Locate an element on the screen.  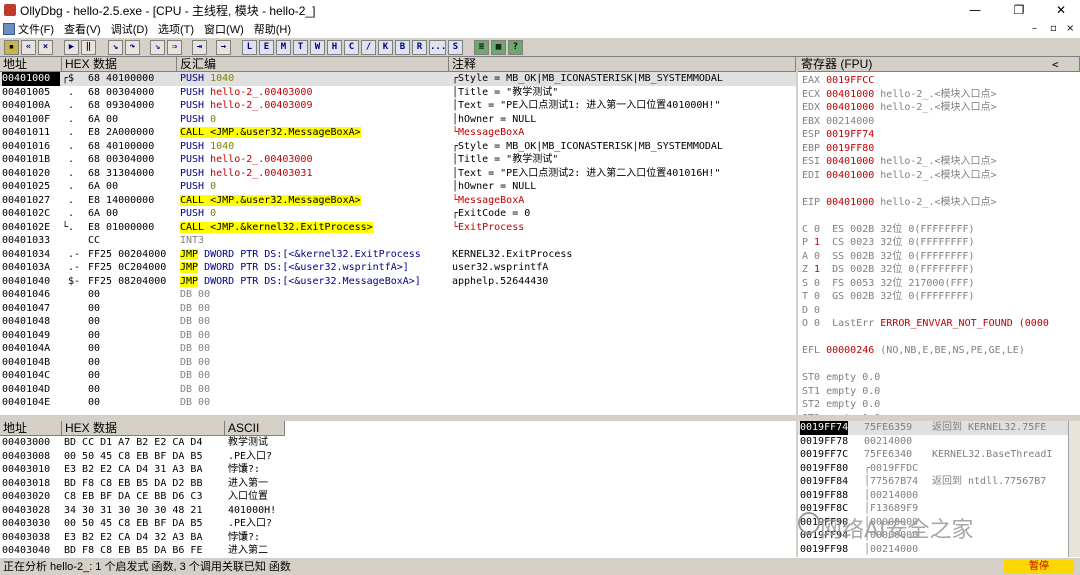
open-icon: ▪ is located at coordinates (11, 47).